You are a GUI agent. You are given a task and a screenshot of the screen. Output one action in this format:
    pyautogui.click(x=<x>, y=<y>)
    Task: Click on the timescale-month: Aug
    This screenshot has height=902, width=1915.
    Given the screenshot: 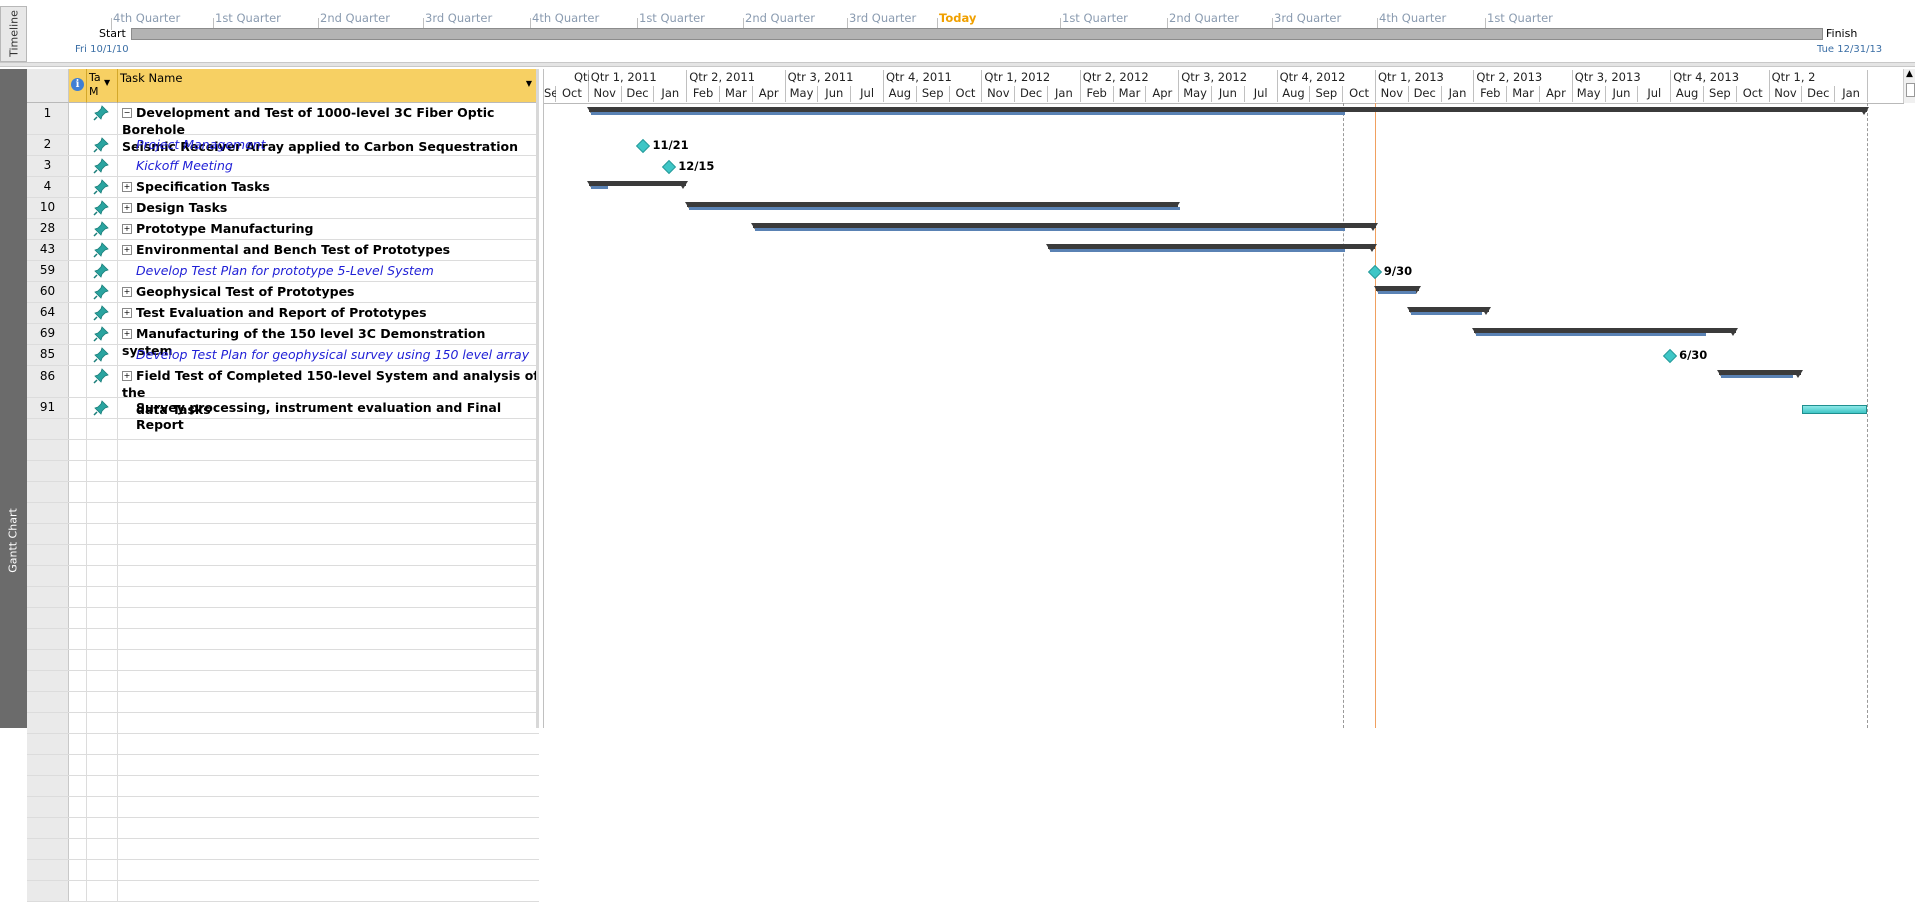 What is the action you would take?
    pyautogui.click(x=1687, y=94)
    